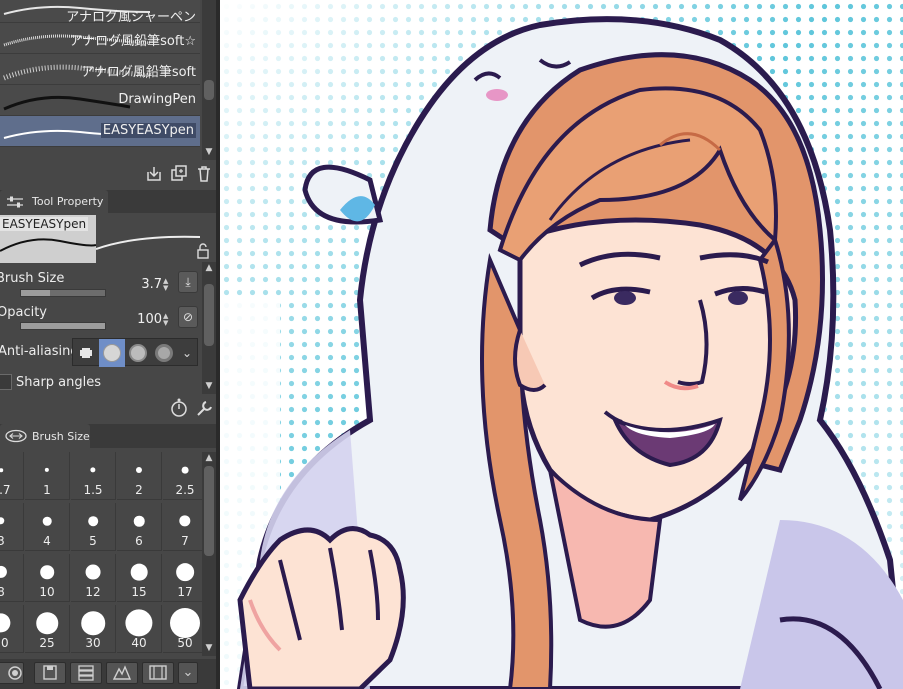  I want to click on opacity-slider, so click(63, 326).